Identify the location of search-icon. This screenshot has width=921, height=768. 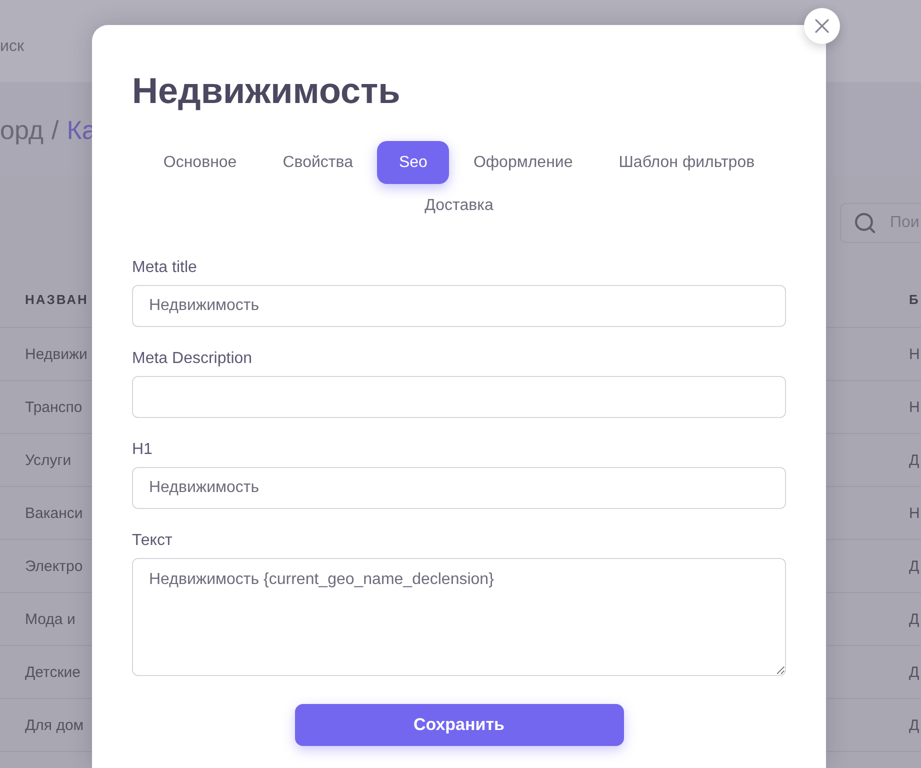
(865, 223).